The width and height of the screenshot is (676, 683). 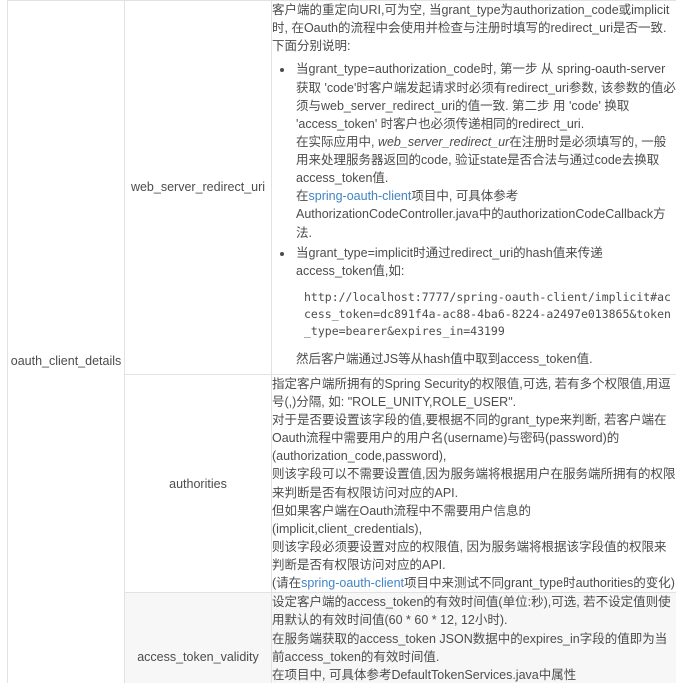 I want to click on description-line: (implicit,client_credentials),, so click(x=347, y=528).